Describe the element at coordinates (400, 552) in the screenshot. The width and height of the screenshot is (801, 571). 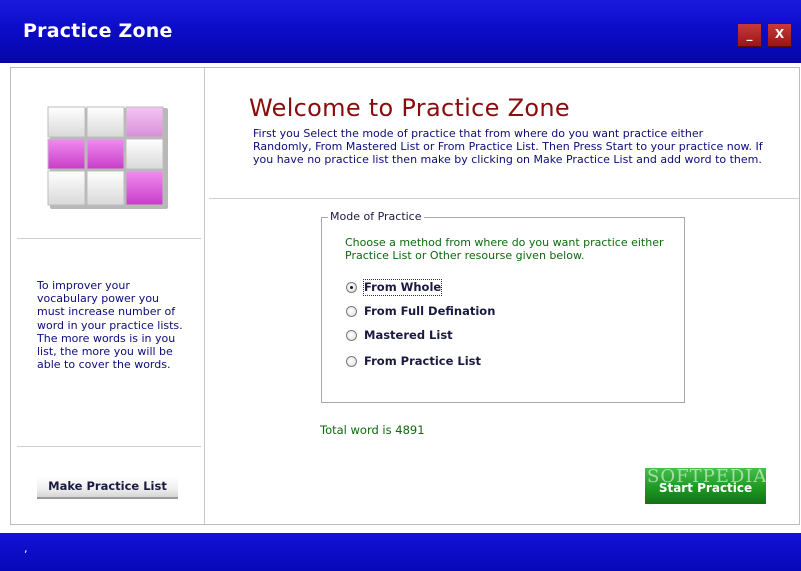
I see `status-bar: ,` at that location.